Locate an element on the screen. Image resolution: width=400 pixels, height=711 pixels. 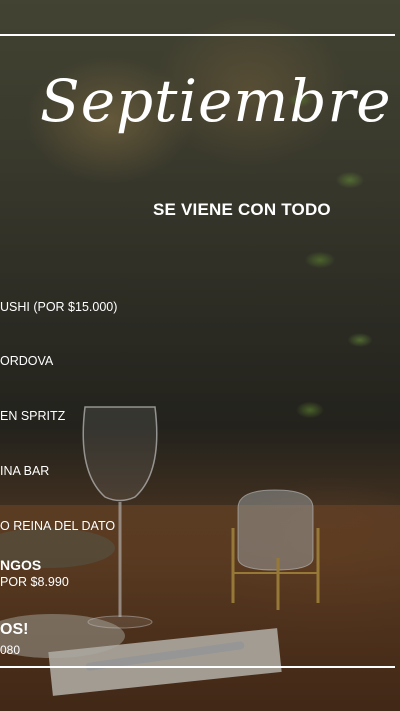
menu-item: INA BAR is located at coordinates (25, 471).